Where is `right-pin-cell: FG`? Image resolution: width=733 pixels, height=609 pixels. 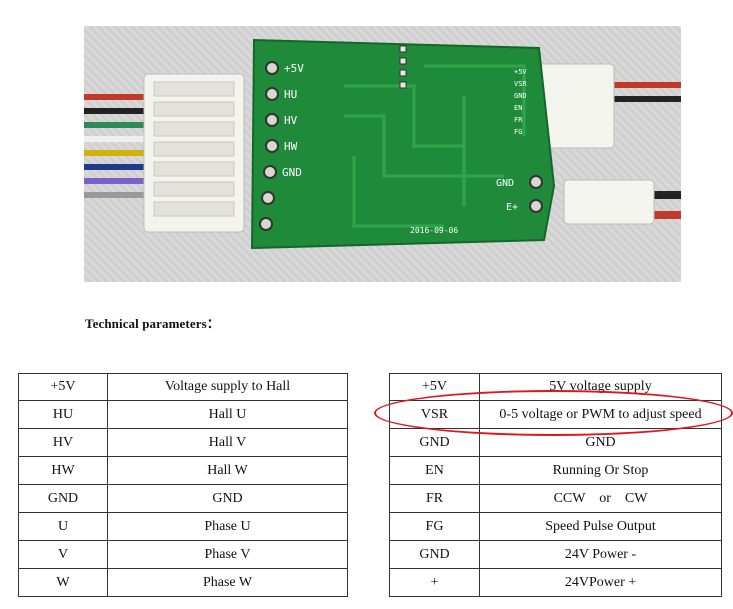 right-pin-cell: FG is located at coordinates (434, 526).